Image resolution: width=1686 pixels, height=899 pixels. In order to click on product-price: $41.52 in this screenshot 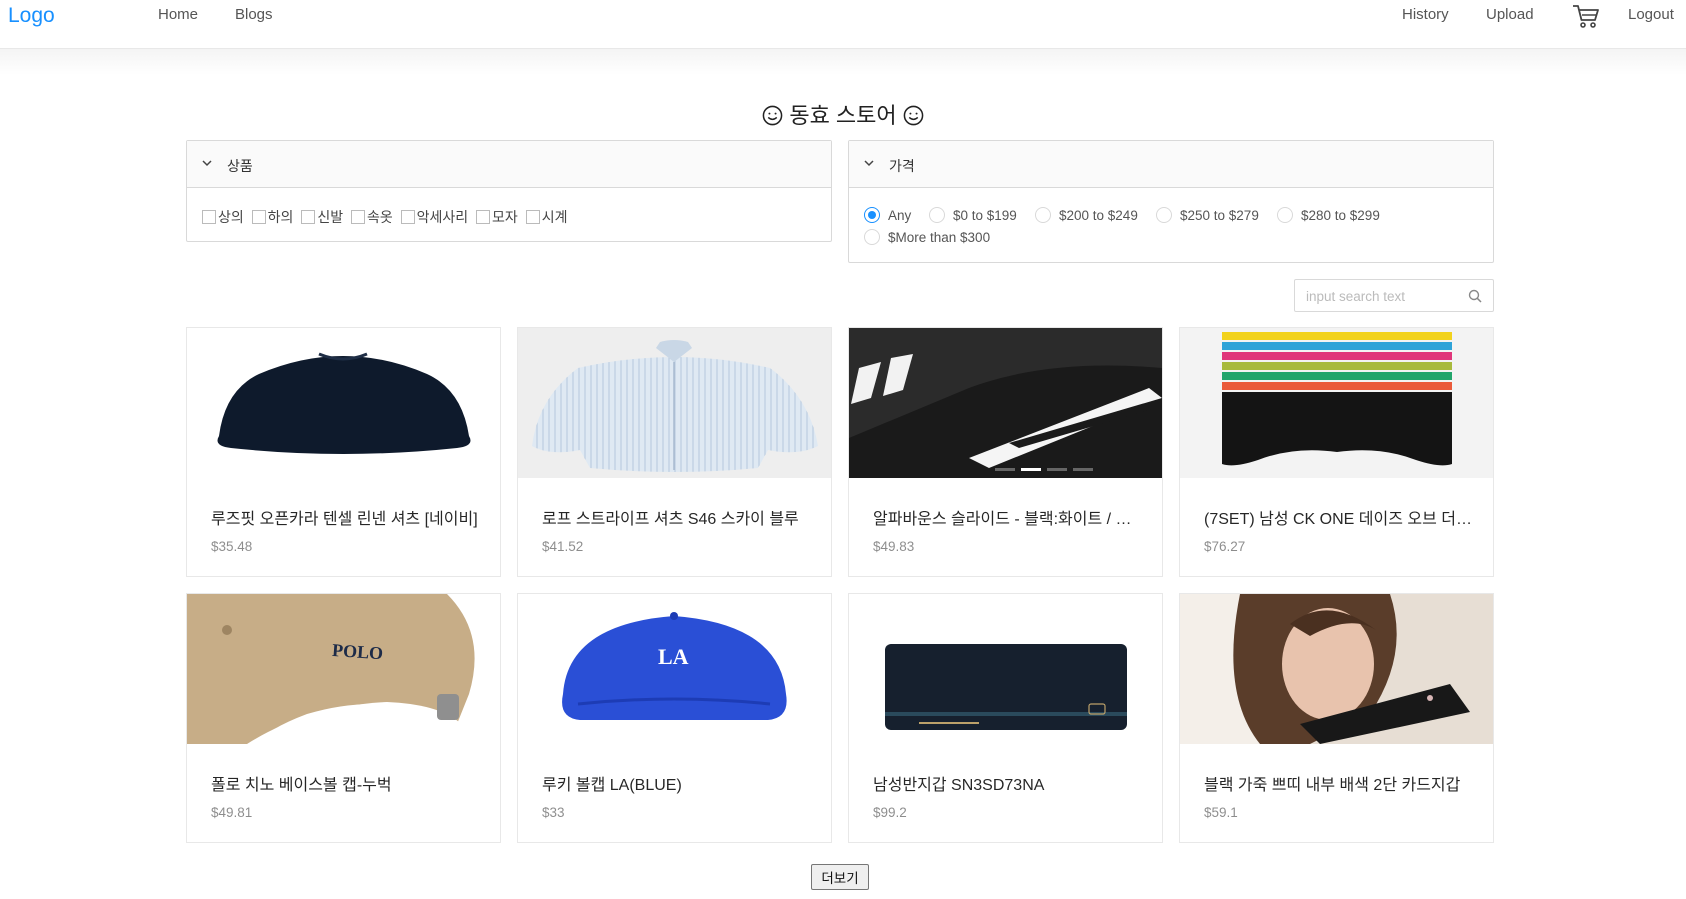, I will do `click(563, 546)`.